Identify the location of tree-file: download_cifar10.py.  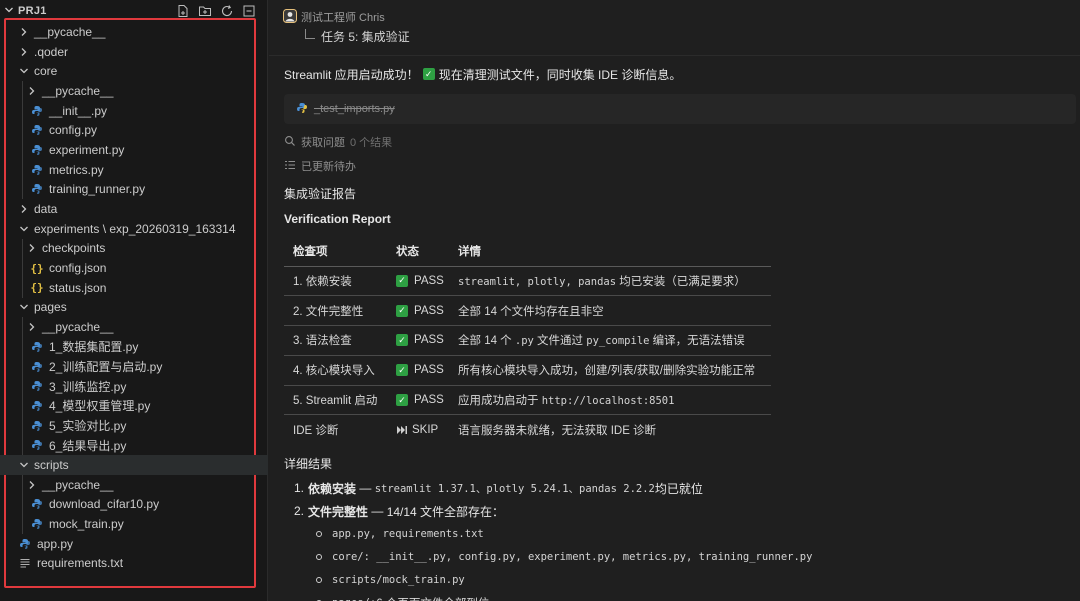
(134, 504).